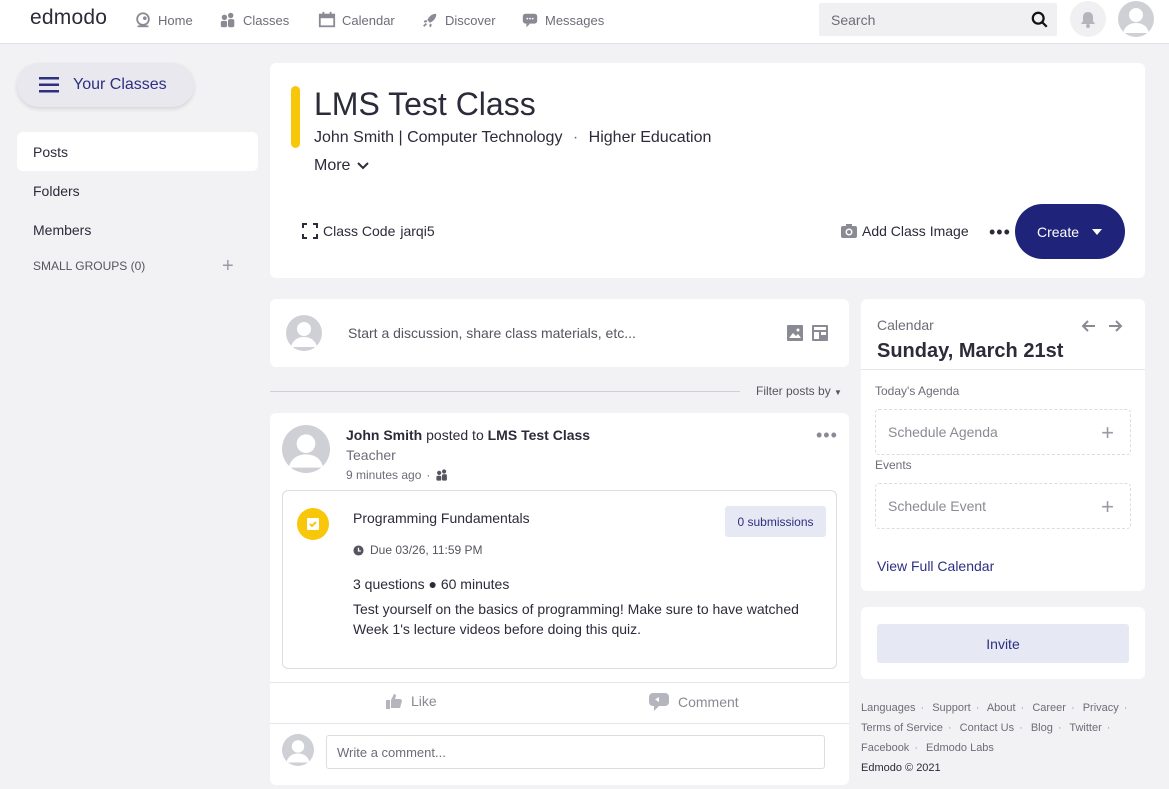 The height and width of the screenshot is (789, 1169). I want to click on view-full-calendar-link: View Full Calendar, so click(935, 566).